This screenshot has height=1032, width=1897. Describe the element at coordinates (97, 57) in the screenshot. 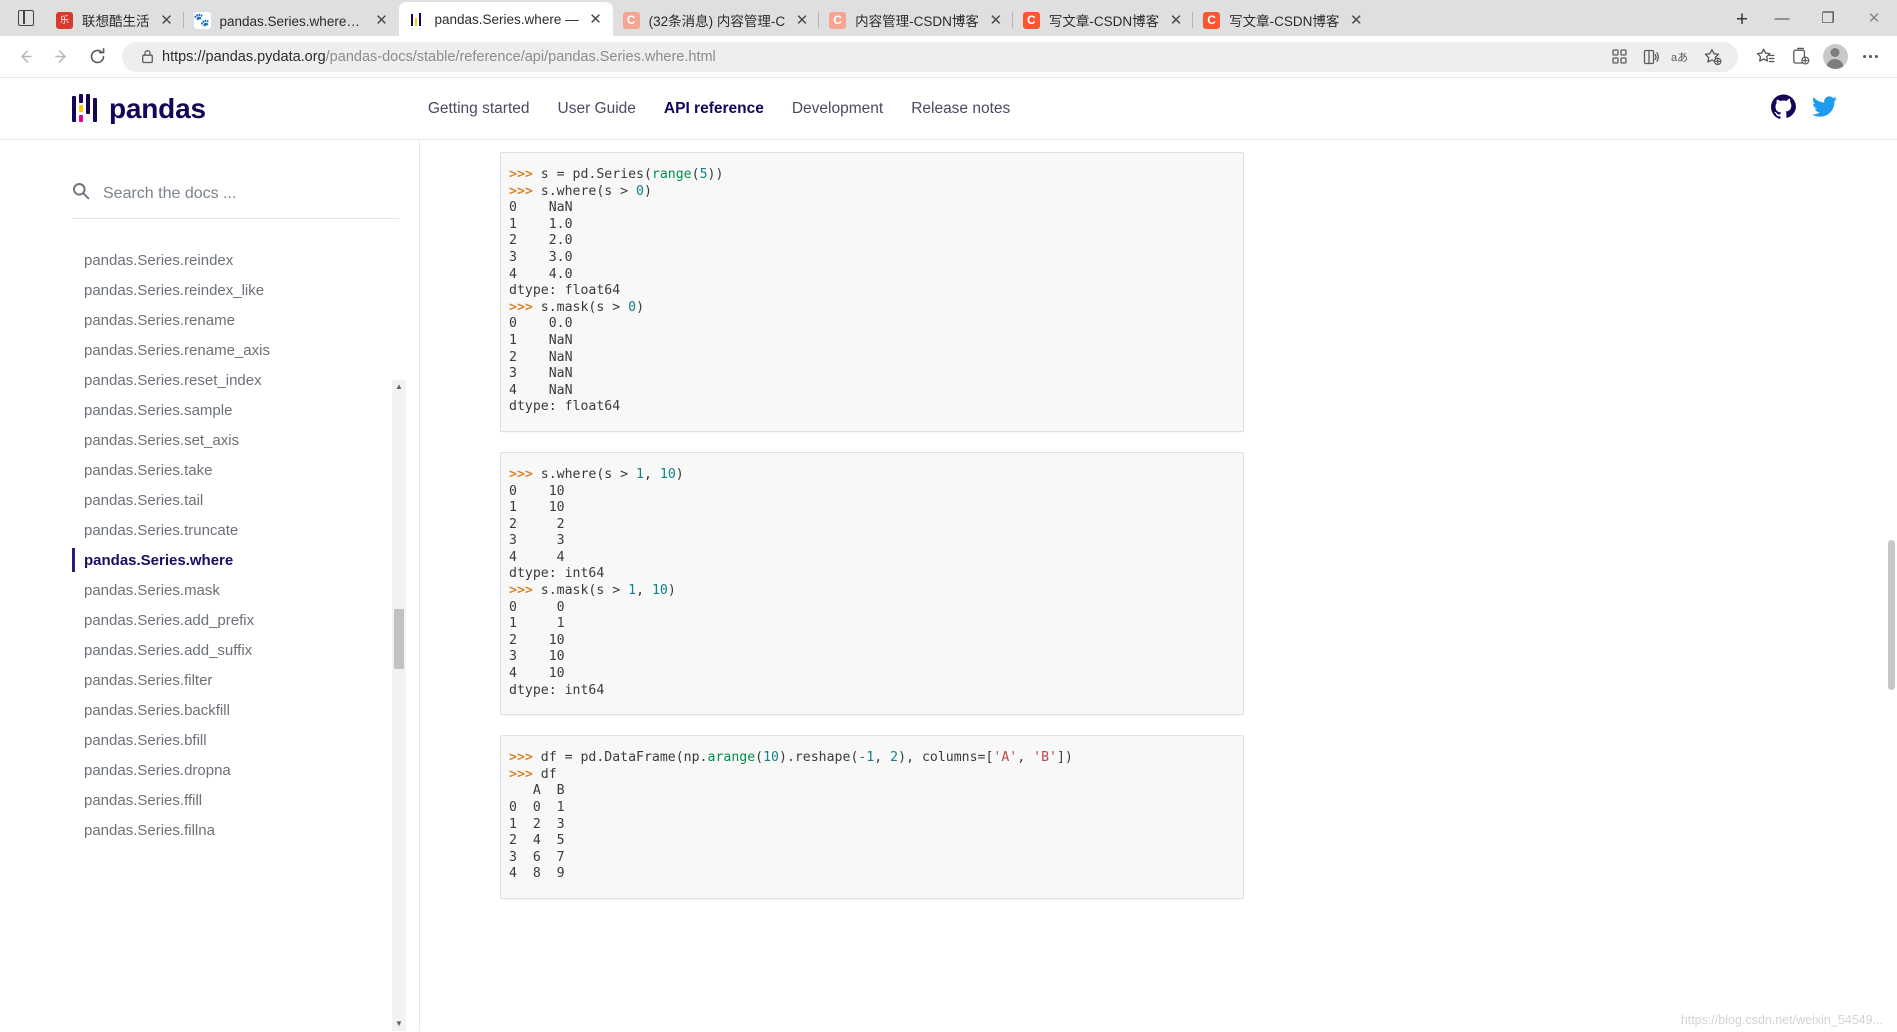

I see `reload-button` at that location.